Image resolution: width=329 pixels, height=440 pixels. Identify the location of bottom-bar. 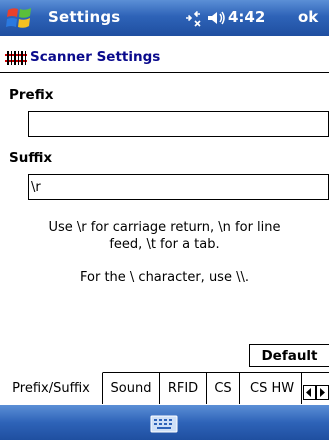
(164, 422).